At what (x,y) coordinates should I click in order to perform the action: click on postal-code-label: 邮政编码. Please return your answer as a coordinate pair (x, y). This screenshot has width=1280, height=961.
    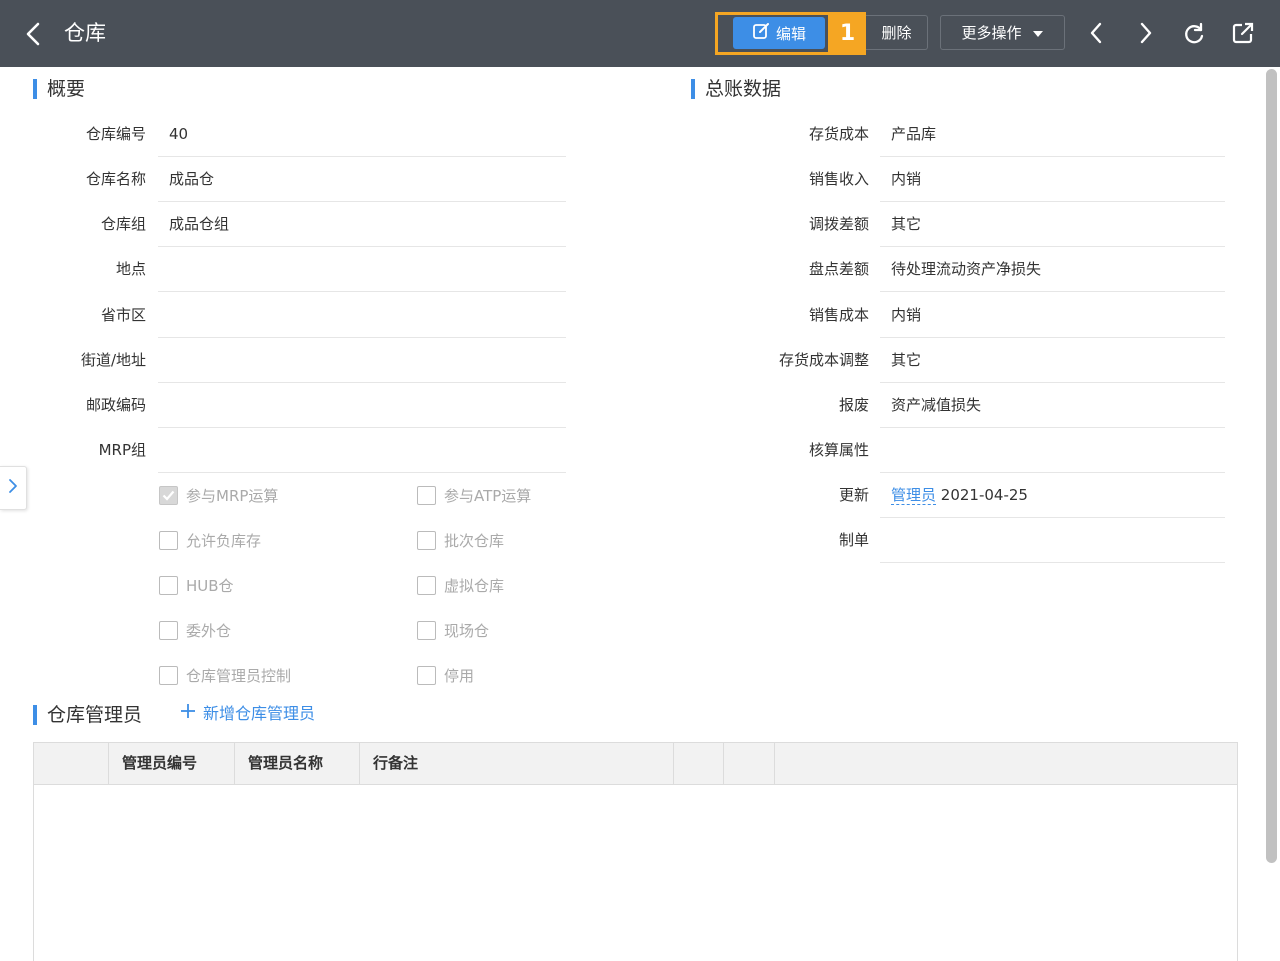
    Looking at the image, I should click on (115, 405).